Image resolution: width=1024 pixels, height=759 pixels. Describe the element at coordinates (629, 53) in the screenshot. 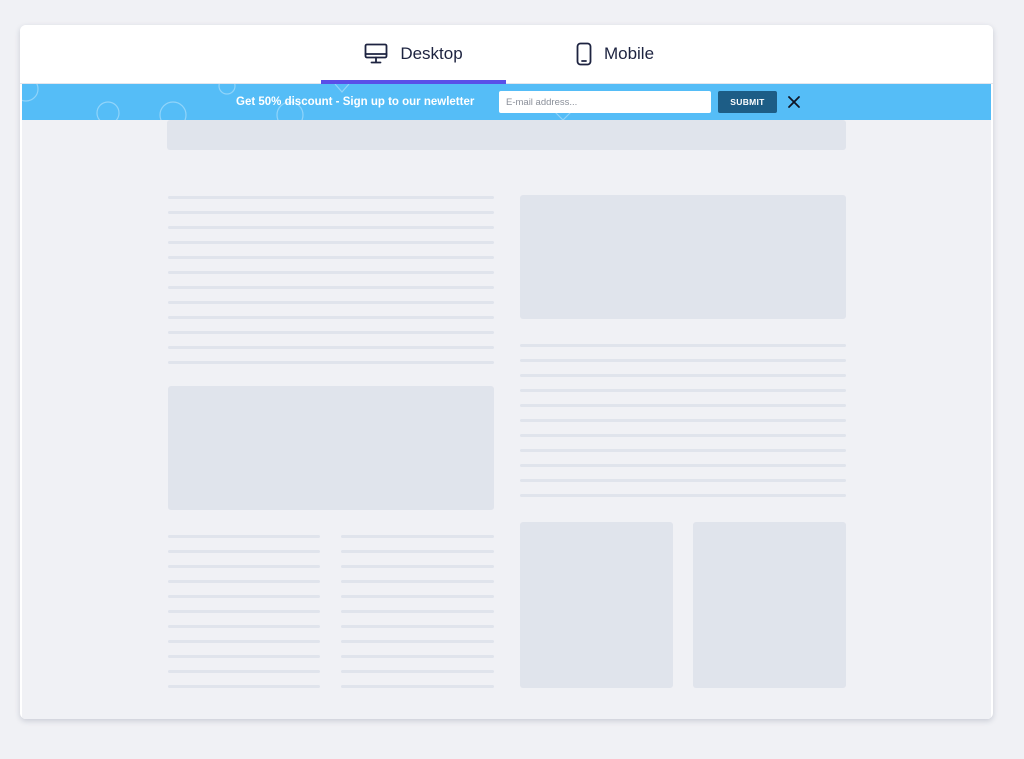

I see `tab-mobile-label: Mobile` at that location.